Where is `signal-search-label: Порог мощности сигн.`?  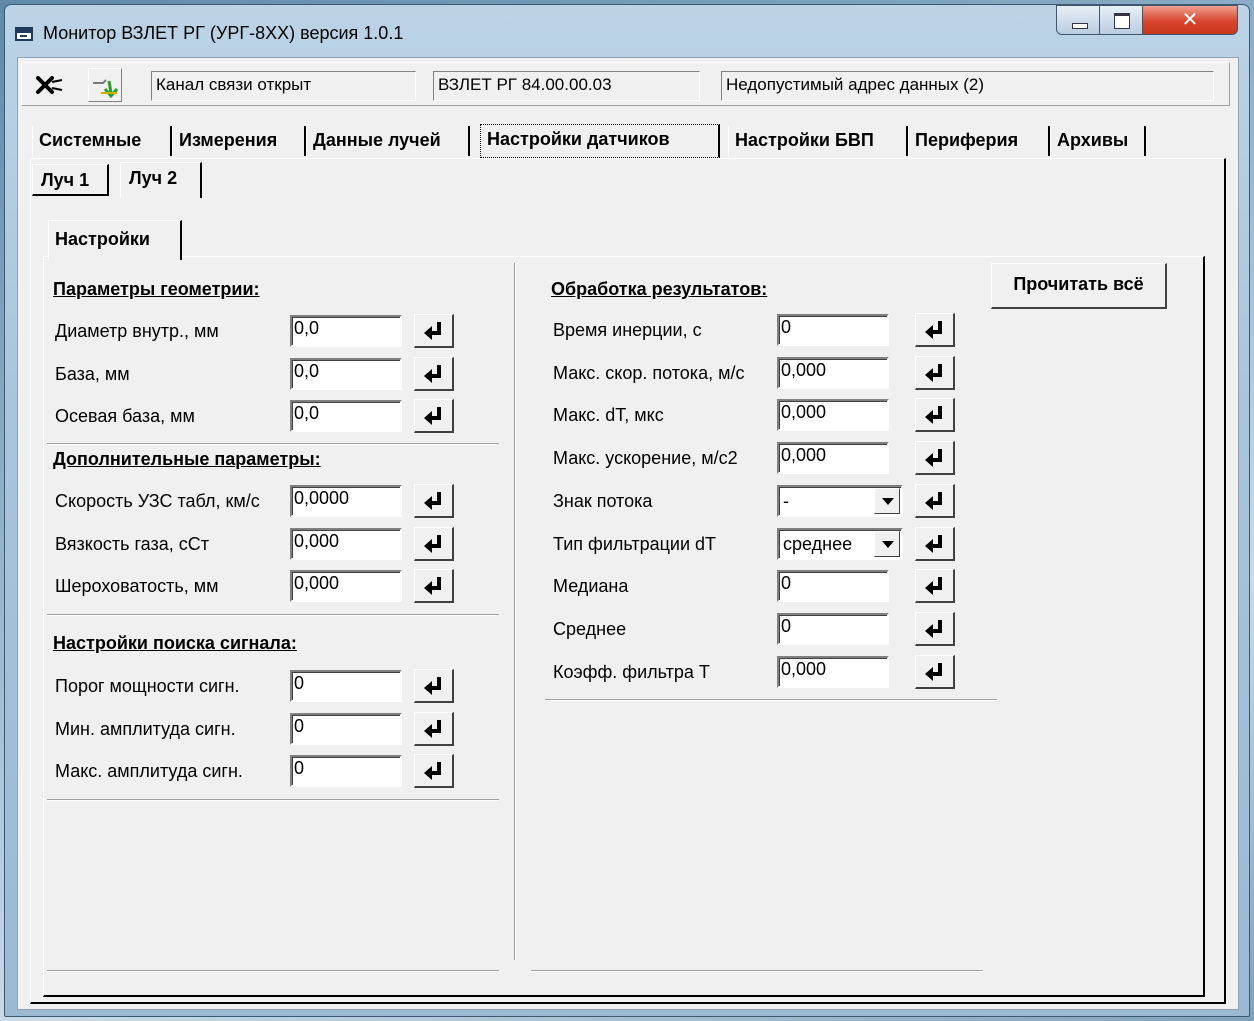 signal-search-label: Порог мощности сигн. is located at coordinates (147, 686).